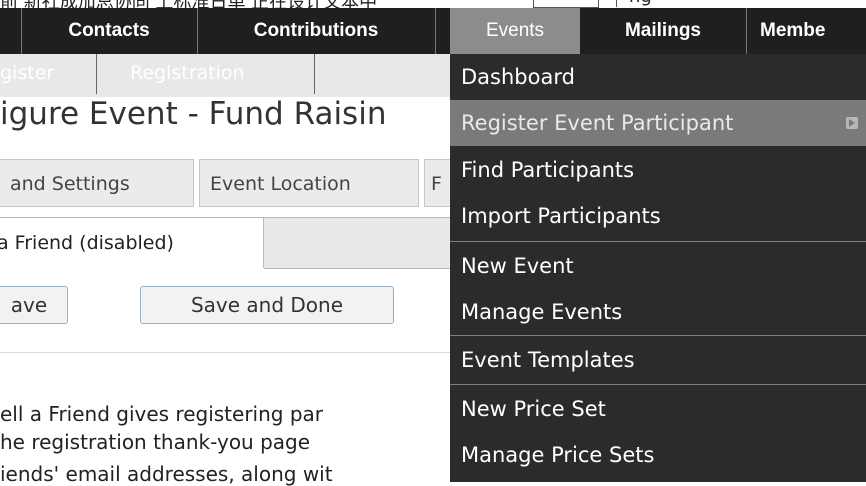 The height and width of the screenshot is (486, 866). What do you see at coordinates (34, 305) in the screenshot?
I see `save-button: ave` at bounding box center [34, 305].